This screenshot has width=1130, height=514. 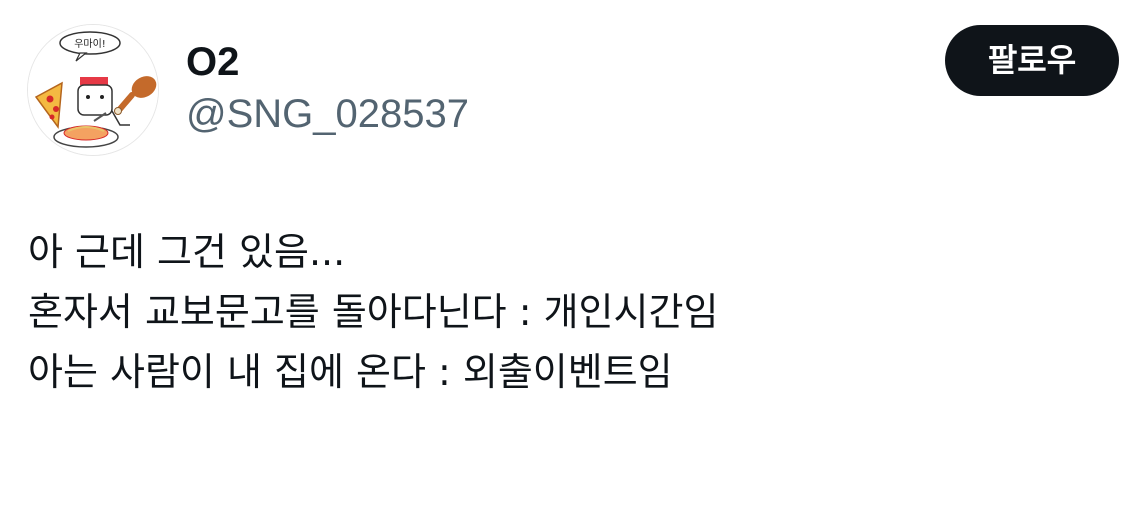 I want to click on avatar-illustration: 우마이!, so click(x=93, y=90).